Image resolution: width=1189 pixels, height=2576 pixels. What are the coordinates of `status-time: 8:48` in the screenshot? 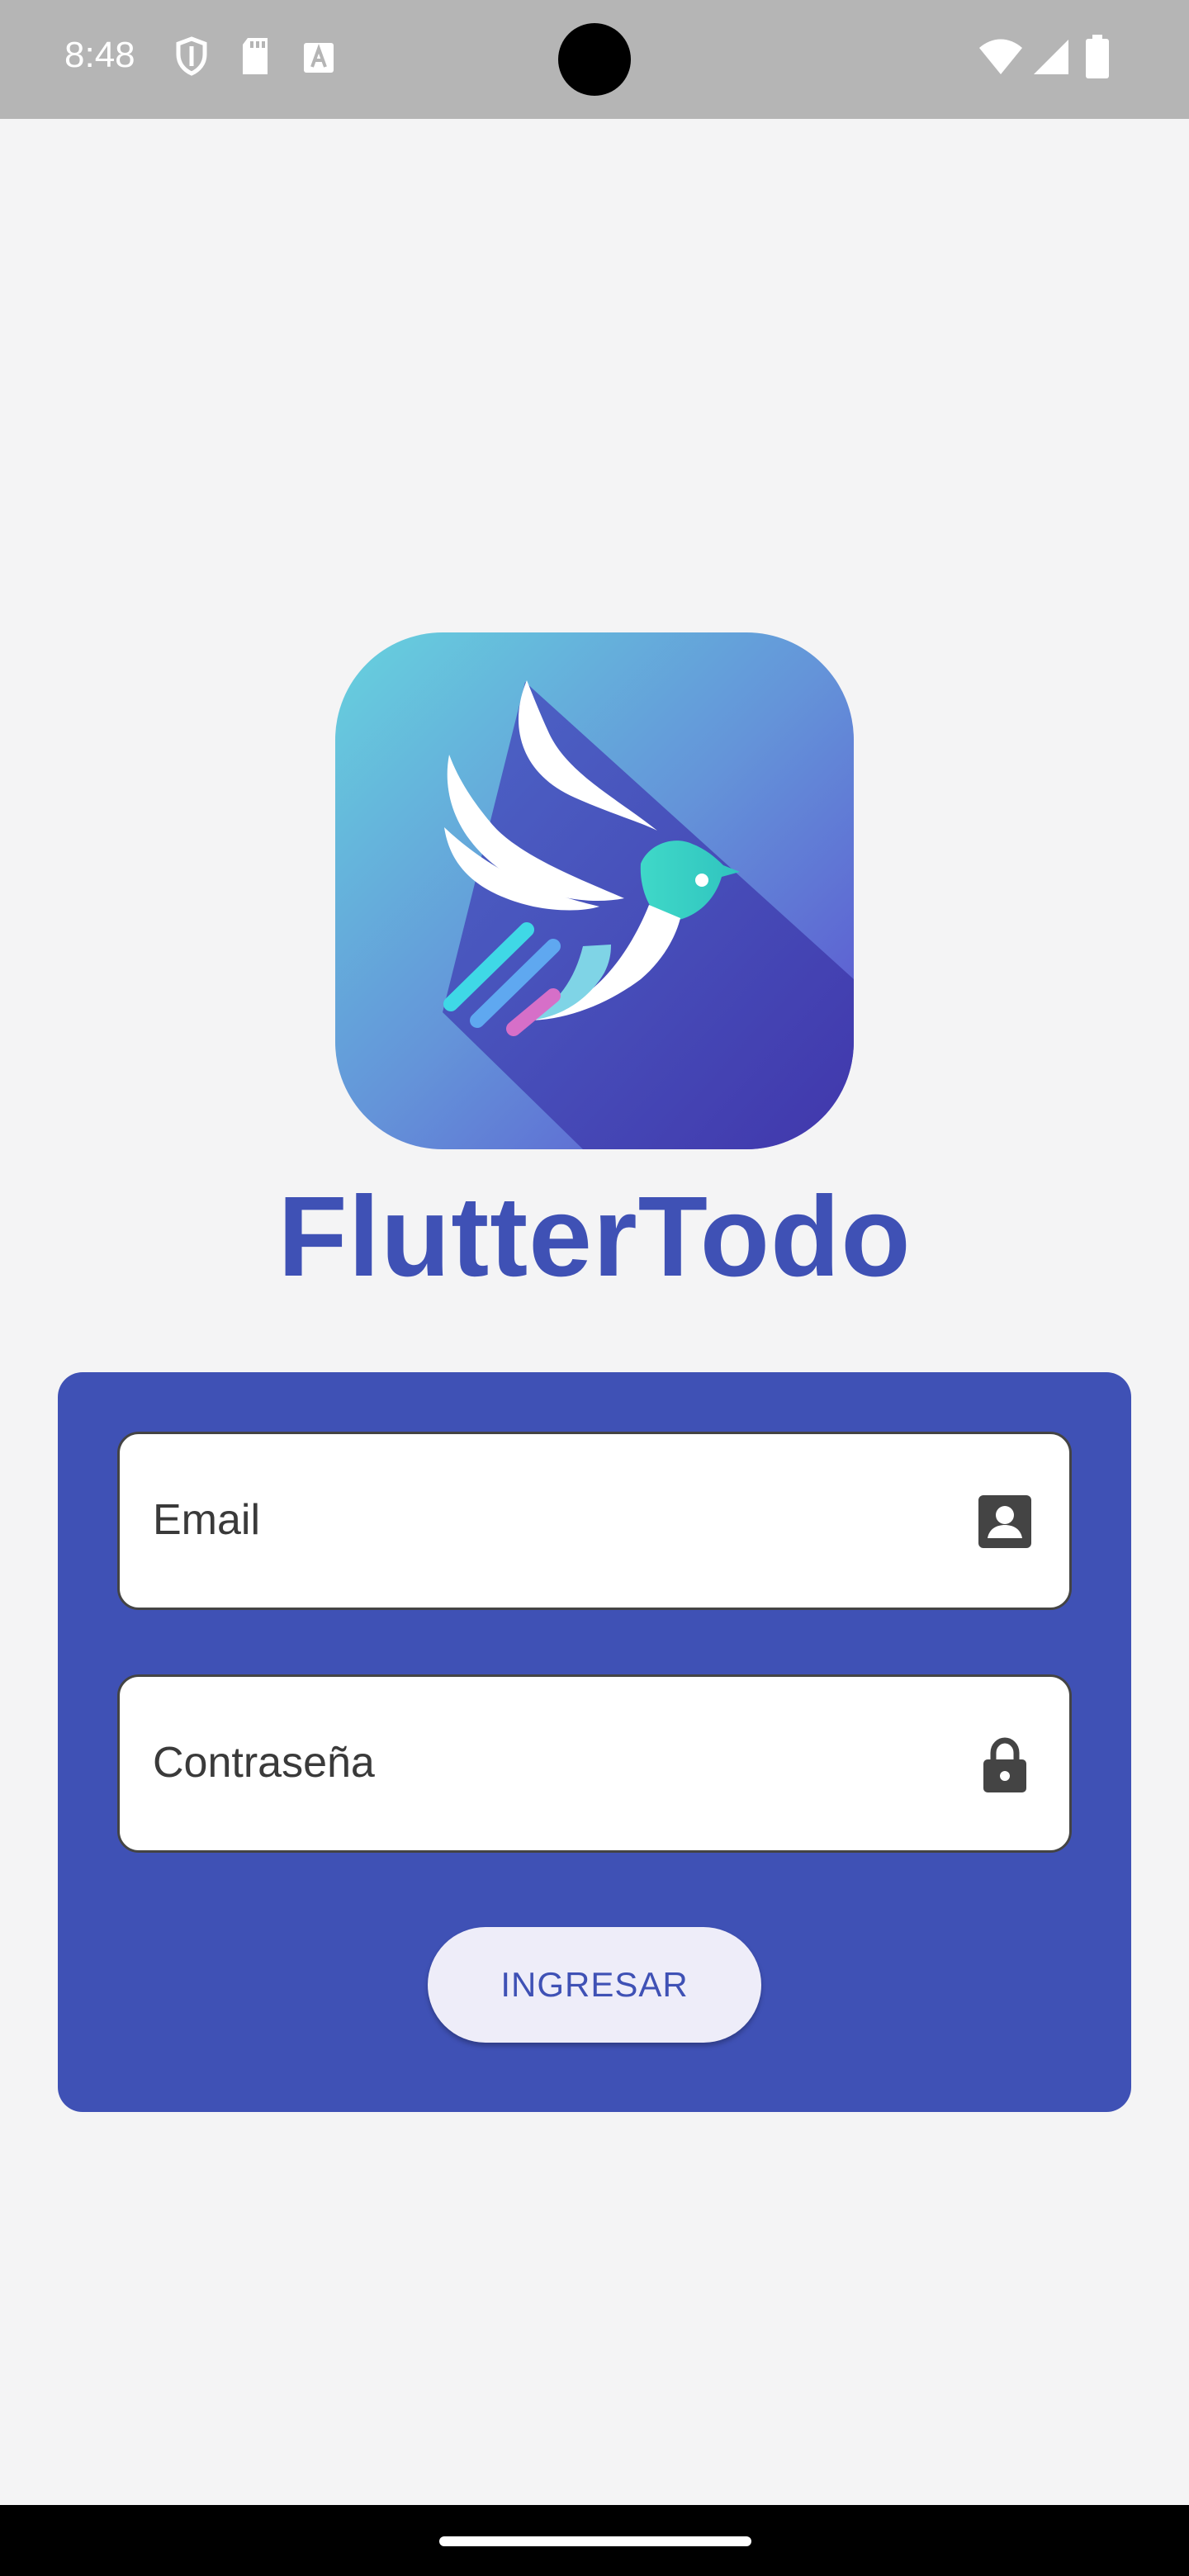 It's located at (99, 55).